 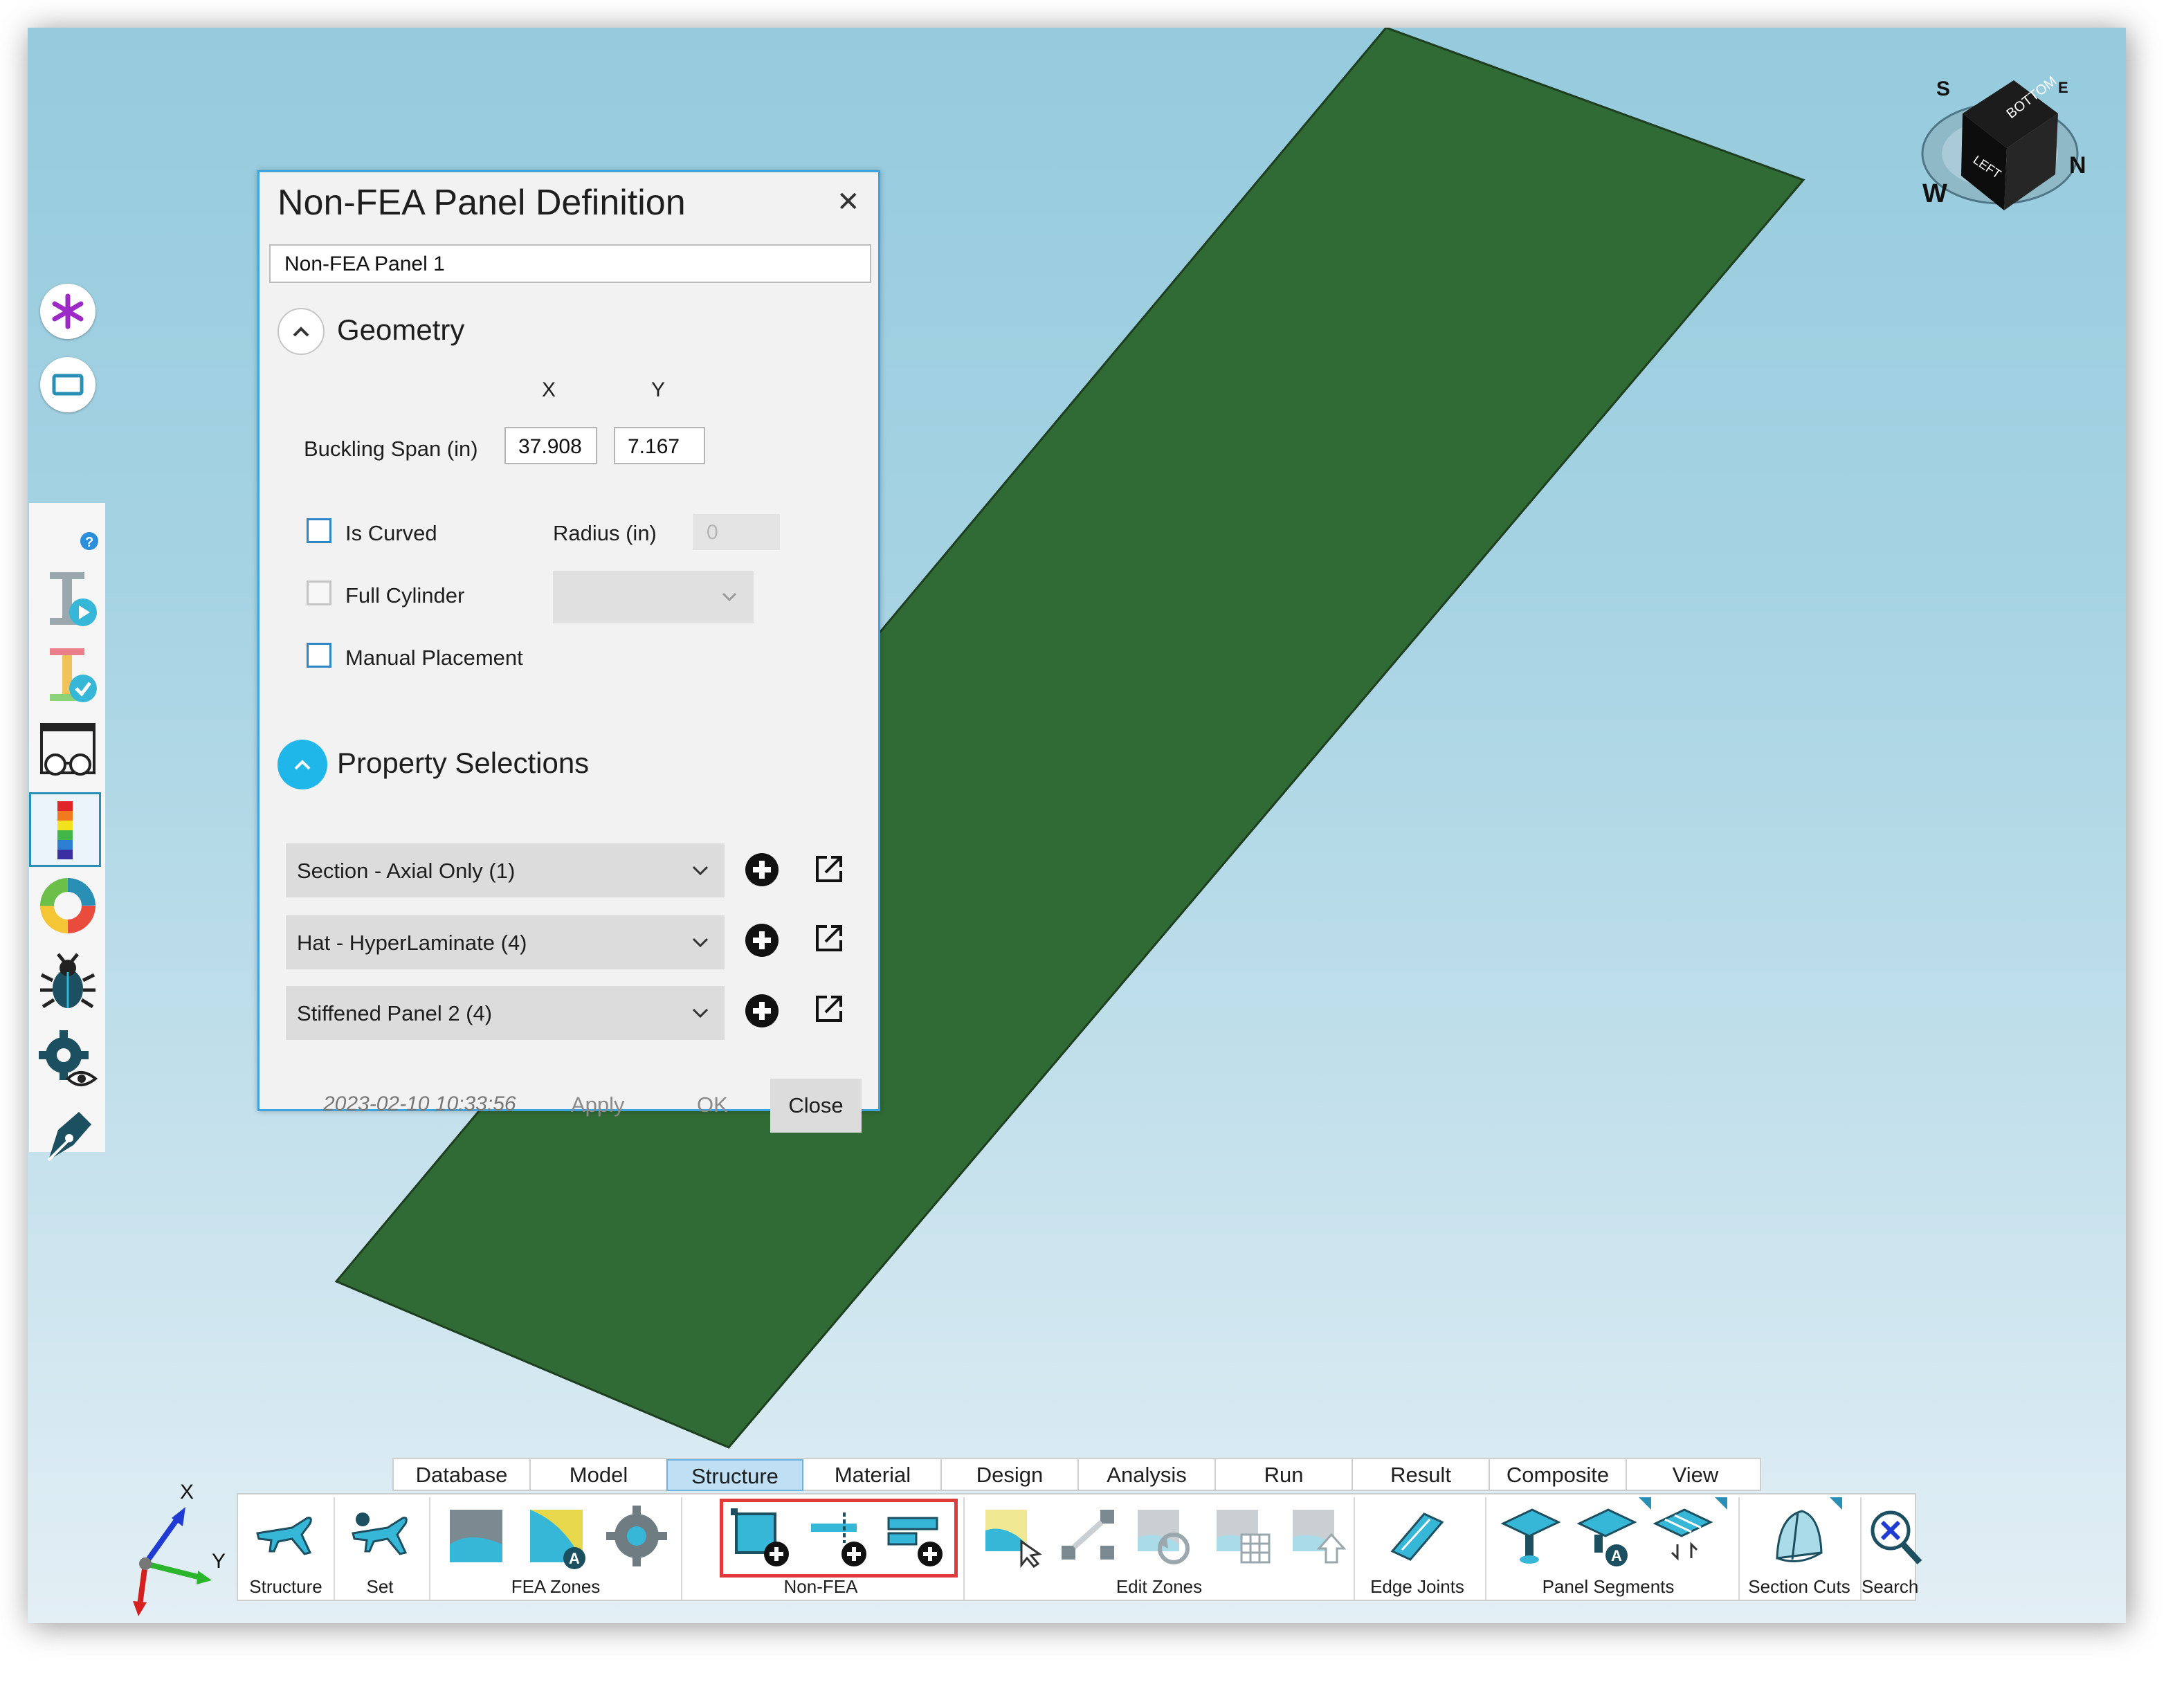 I want to click on close-icon: ✕, so click(x=848, y=202).